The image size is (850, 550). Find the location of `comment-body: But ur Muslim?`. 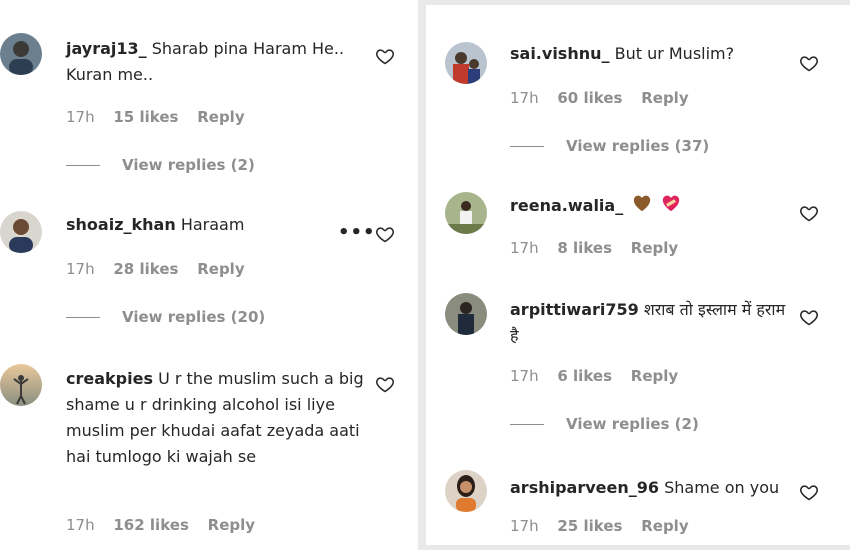

comment-body: But ur Muslim? is located at coordinates (674, 53).